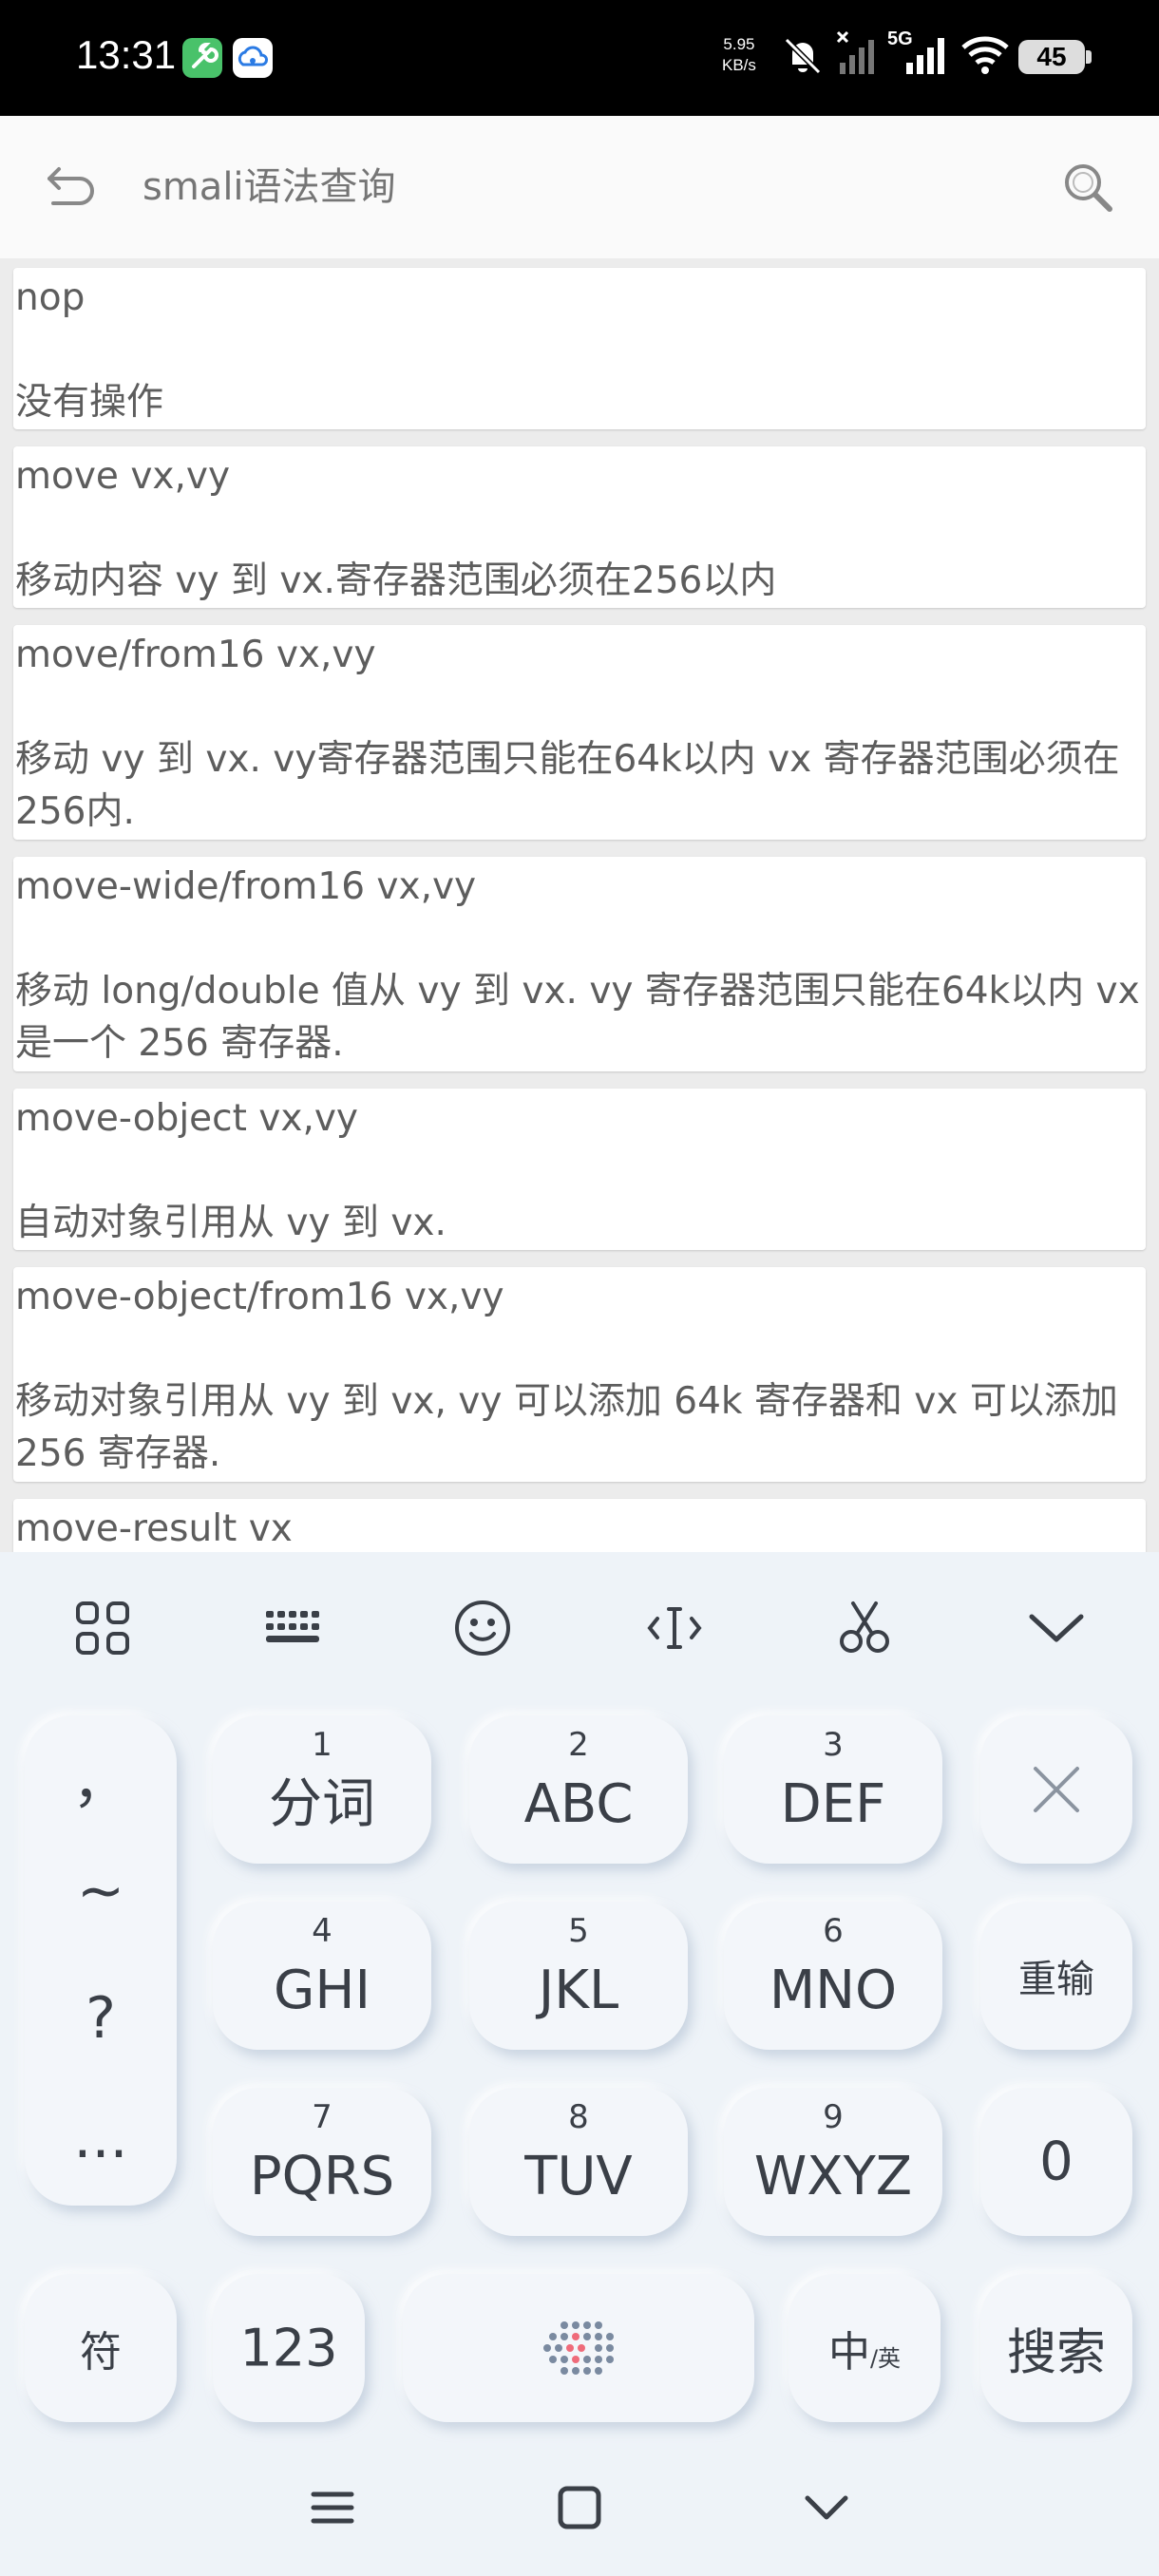 The height and width of the screenshot is (2576, 1159). I want to click on list-item: move vx,vy 移动内容 vy 到 vx.寄存器范围必须在256以内, so click(579, 527).